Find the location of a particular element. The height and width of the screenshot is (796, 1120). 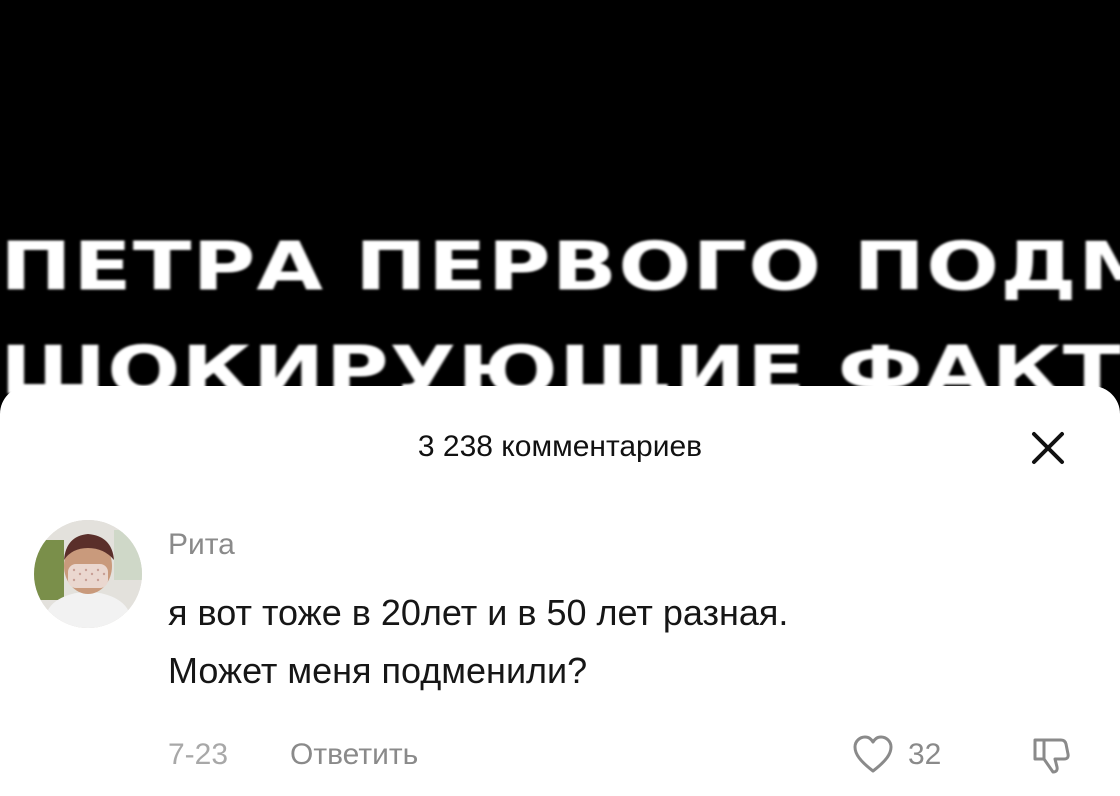

comment-meta: 7-23 Ответить 32 is located at coordinates (628, 759).